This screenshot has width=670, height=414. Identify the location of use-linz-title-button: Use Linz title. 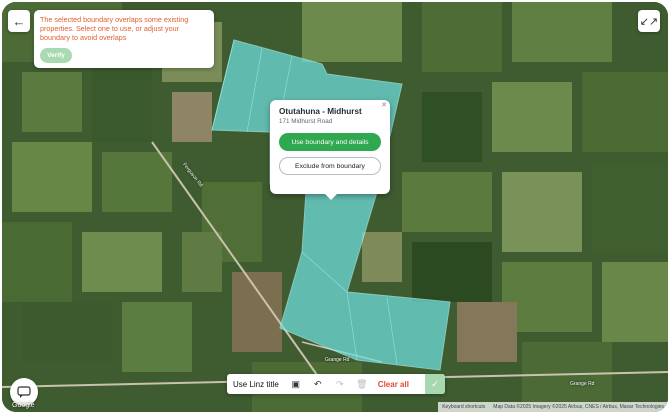
(256, 384).